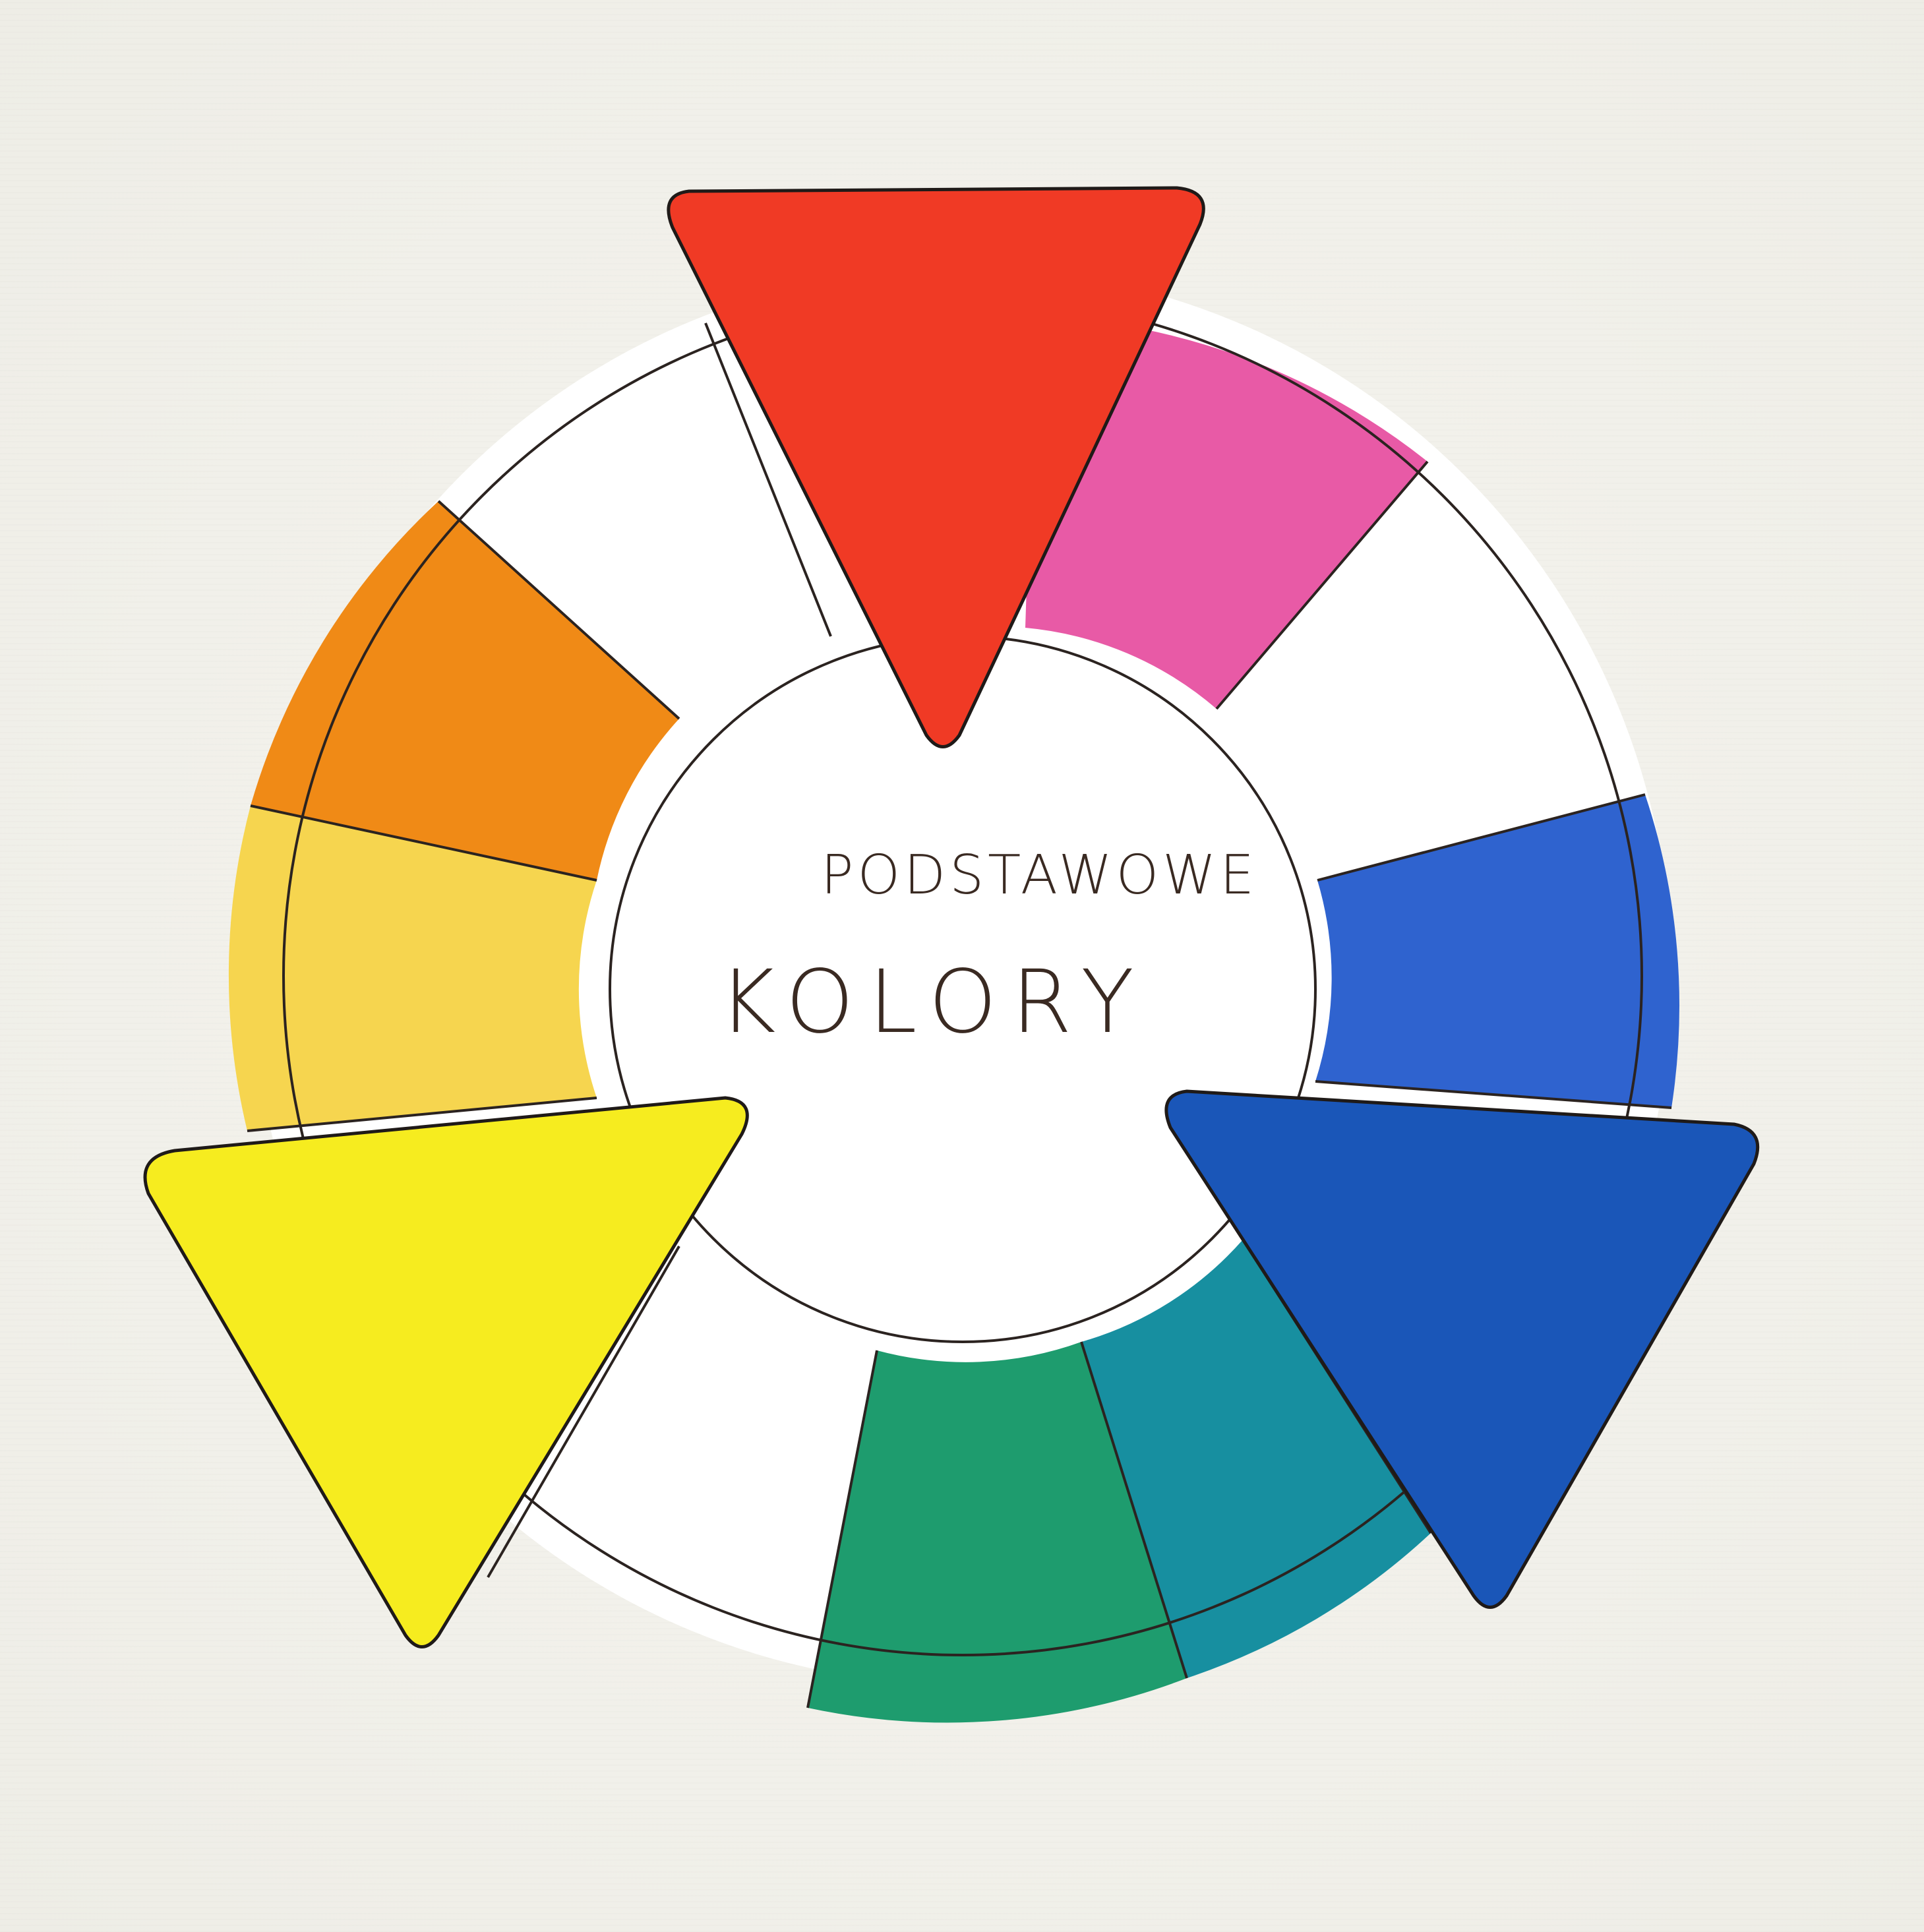 Image resolution: width=1924 pixels, height=1932 pixels. I want to click on title-kolory: KOLORY, so click(934, 1002).